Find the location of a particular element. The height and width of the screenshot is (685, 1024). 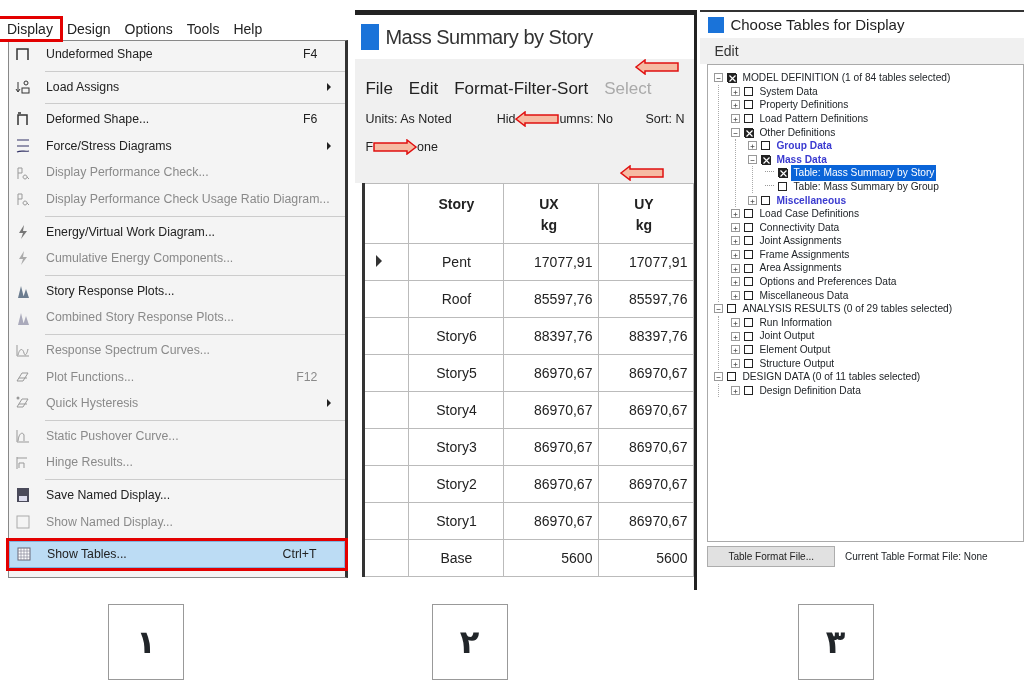

tree-item: Joint Output is located at coordinates (787, 336).